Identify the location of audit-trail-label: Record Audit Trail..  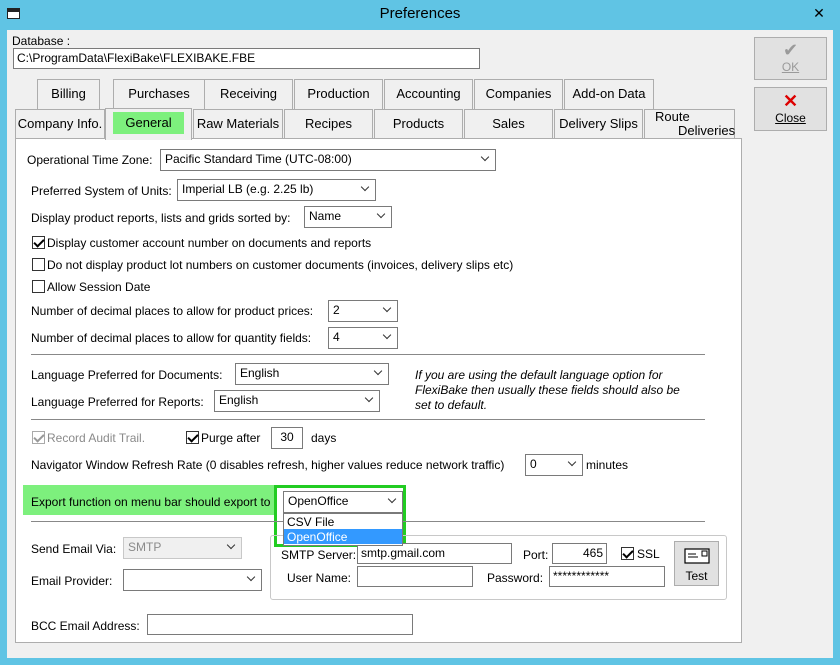
(96, 438).